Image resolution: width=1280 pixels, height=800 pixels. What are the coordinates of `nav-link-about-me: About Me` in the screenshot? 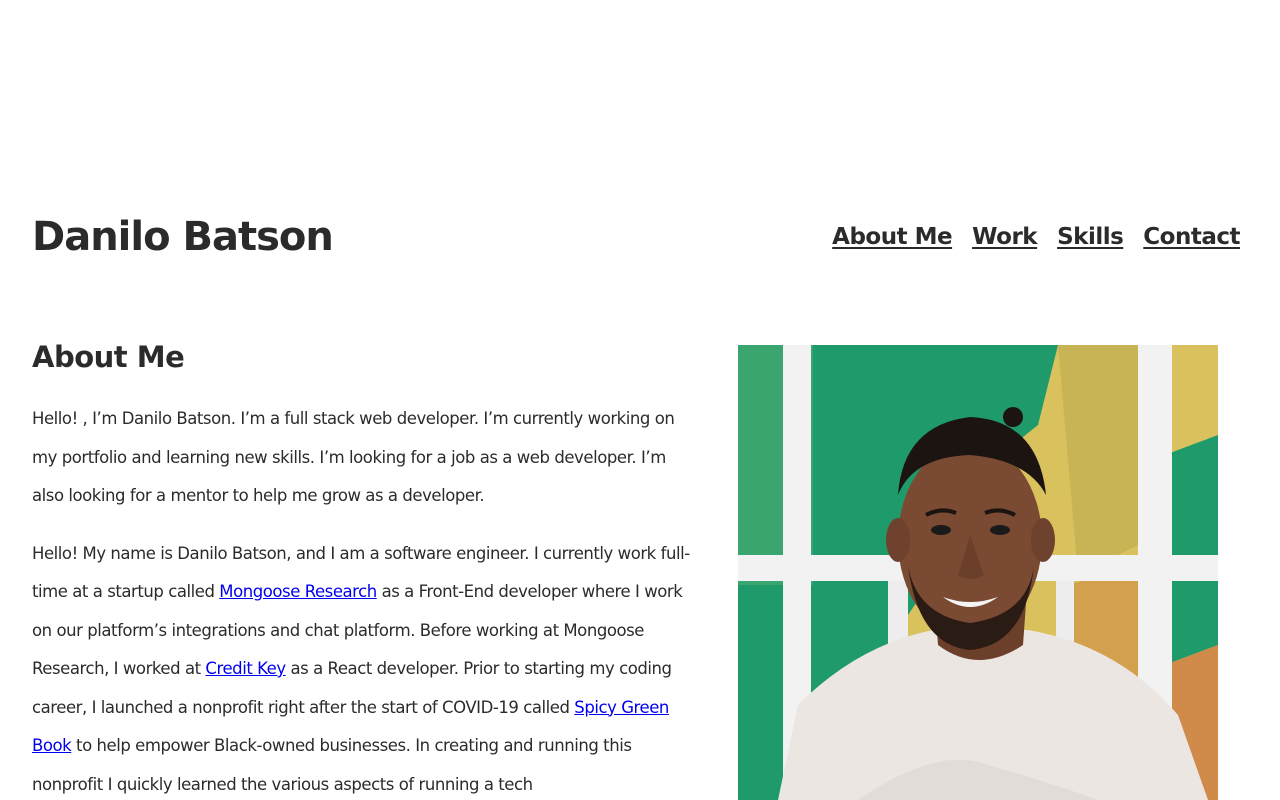 It's located at (892, 237).